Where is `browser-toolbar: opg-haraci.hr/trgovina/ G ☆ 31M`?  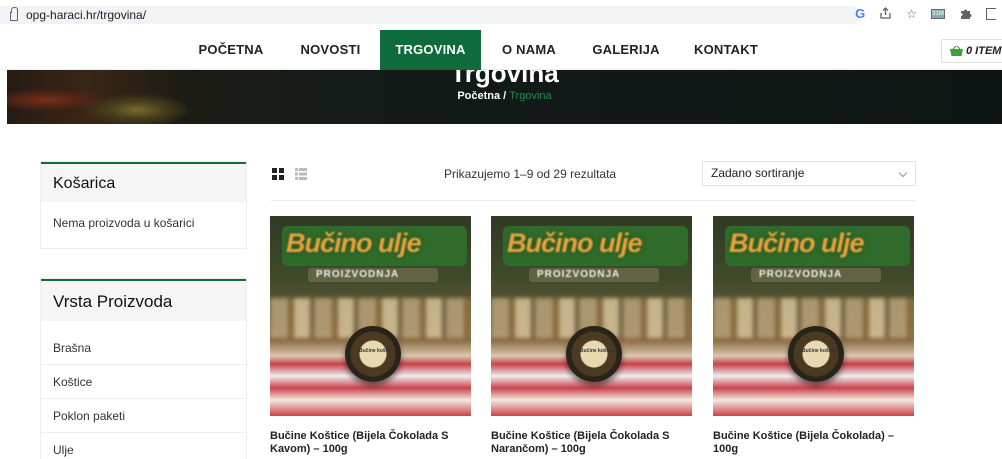 browser-toolbar: opg-haraci.hr/trgovina/ G ☆ 31M is located at coordinates (501, 14).